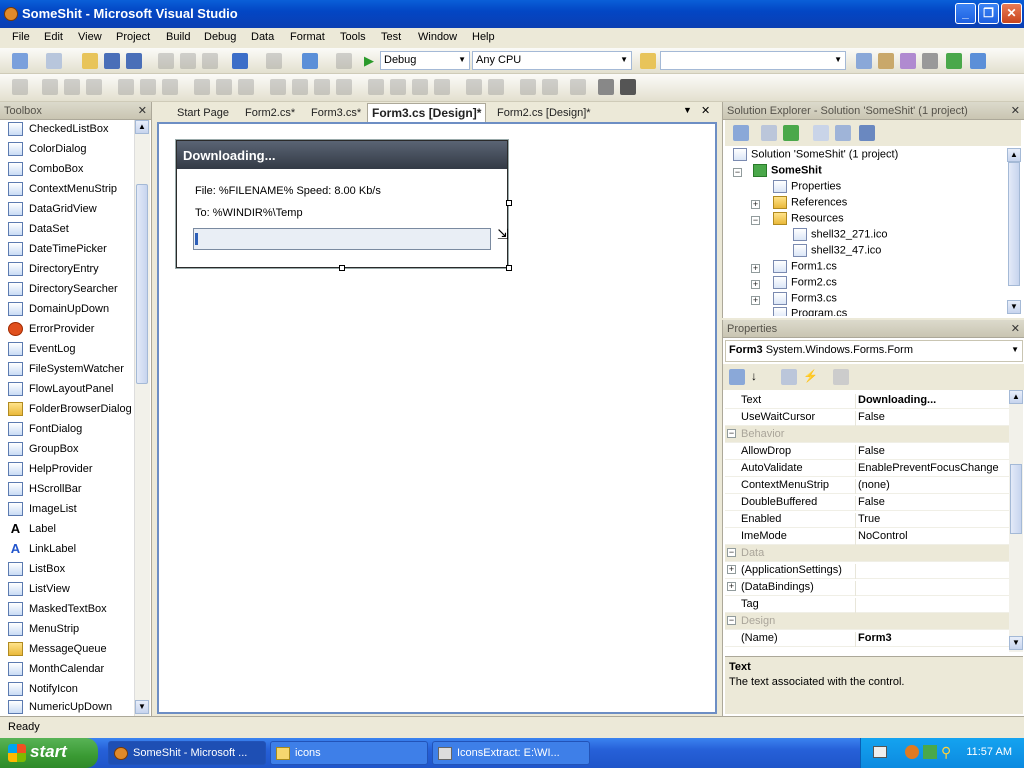 The image size is (1024, 768). I want to click on property-row: UseWaitCursor False, so click(867, 417).